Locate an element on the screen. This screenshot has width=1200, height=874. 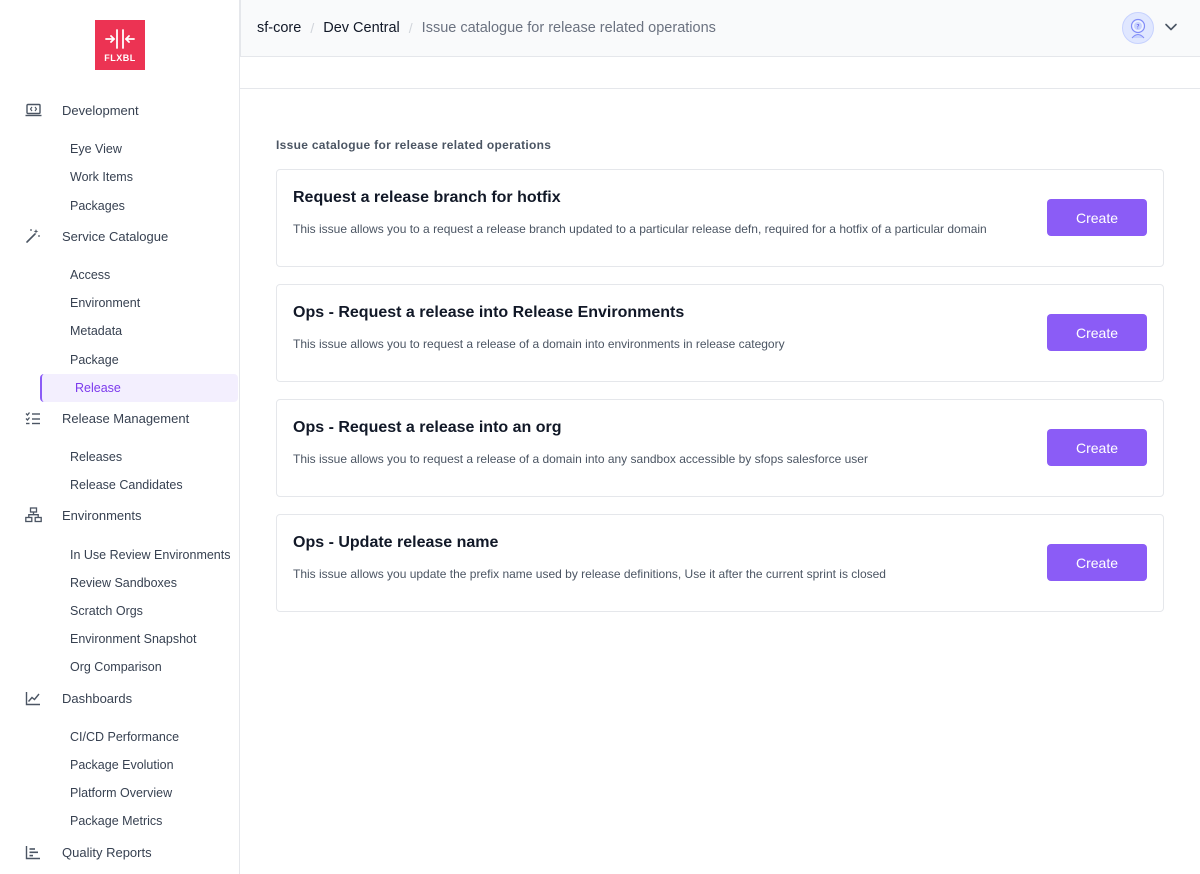
sidebar-section-label: Service Catalogue is located at coordinates (115, 236).